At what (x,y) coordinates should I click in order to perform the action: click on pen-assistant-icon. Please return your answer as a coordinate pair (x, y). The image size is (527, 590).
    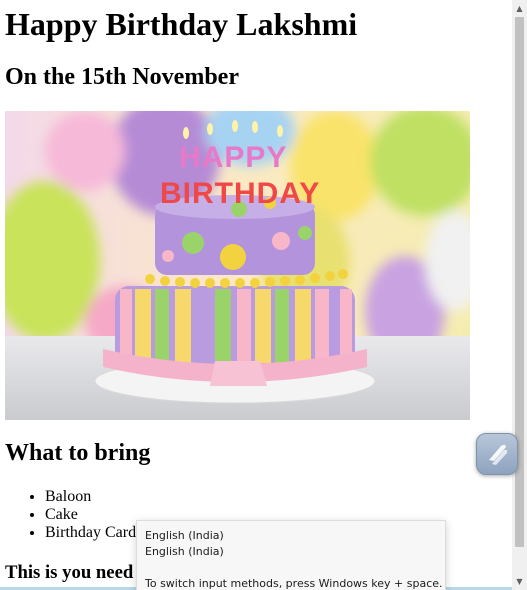
    Looking at the image, I should click on (498, 454).